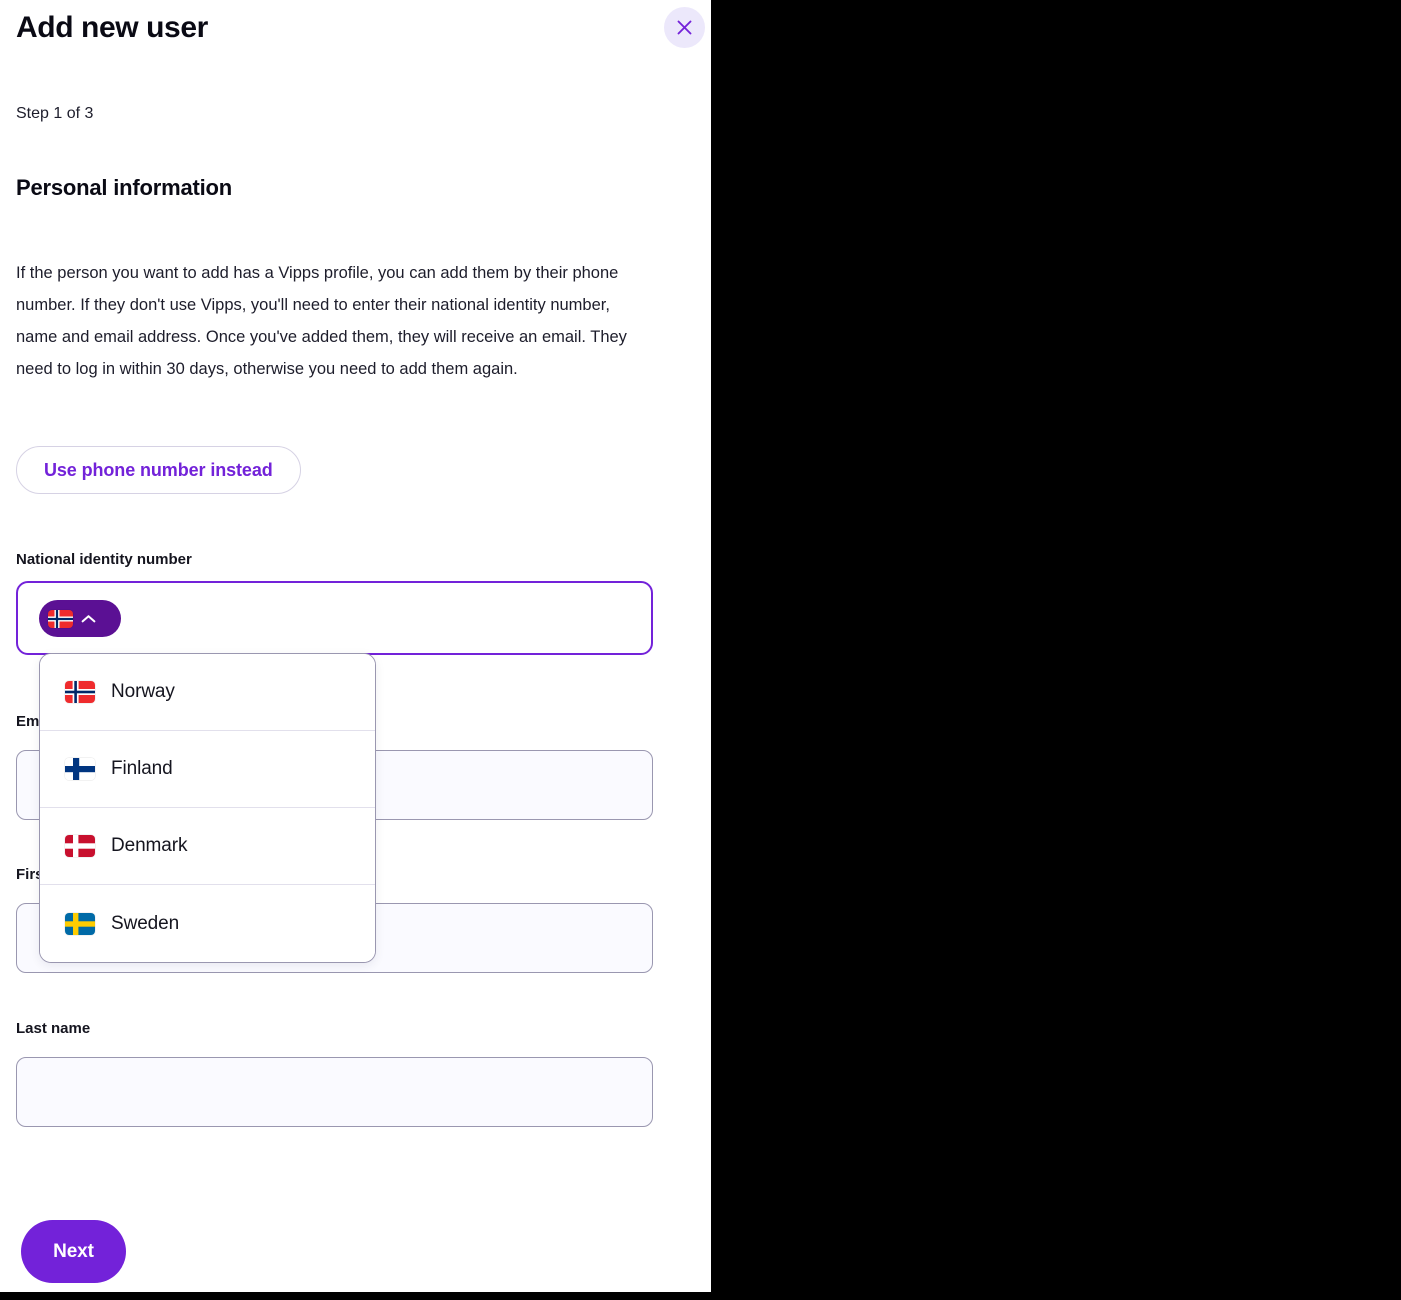 This screenshot has height=1300, width=1401. I want to click on bottom-edge, so click(700, 1296).